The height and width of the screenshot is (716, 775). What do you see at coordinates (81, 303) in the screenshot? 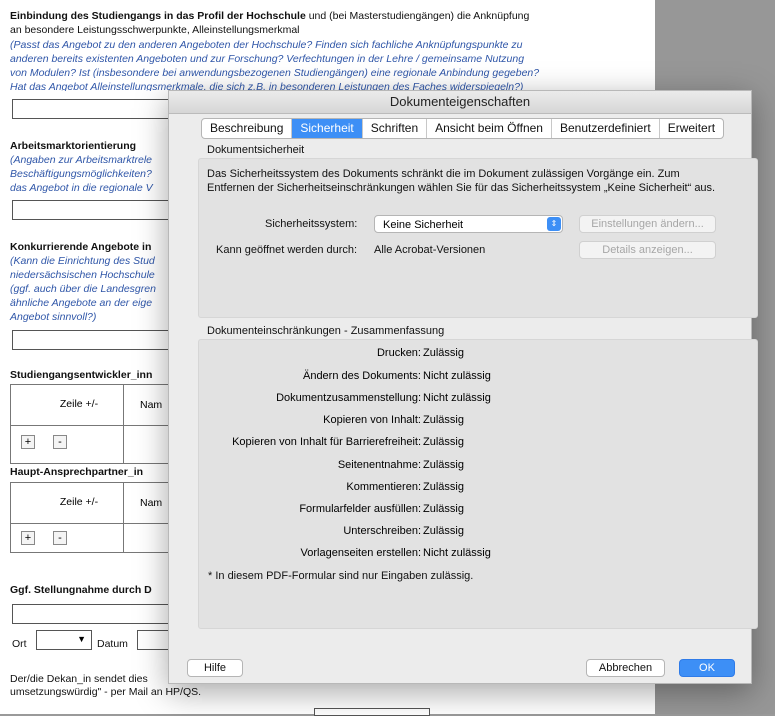
I see `hint-text: ähnliche Angebote an der eige` at bounding box center [81, 303].